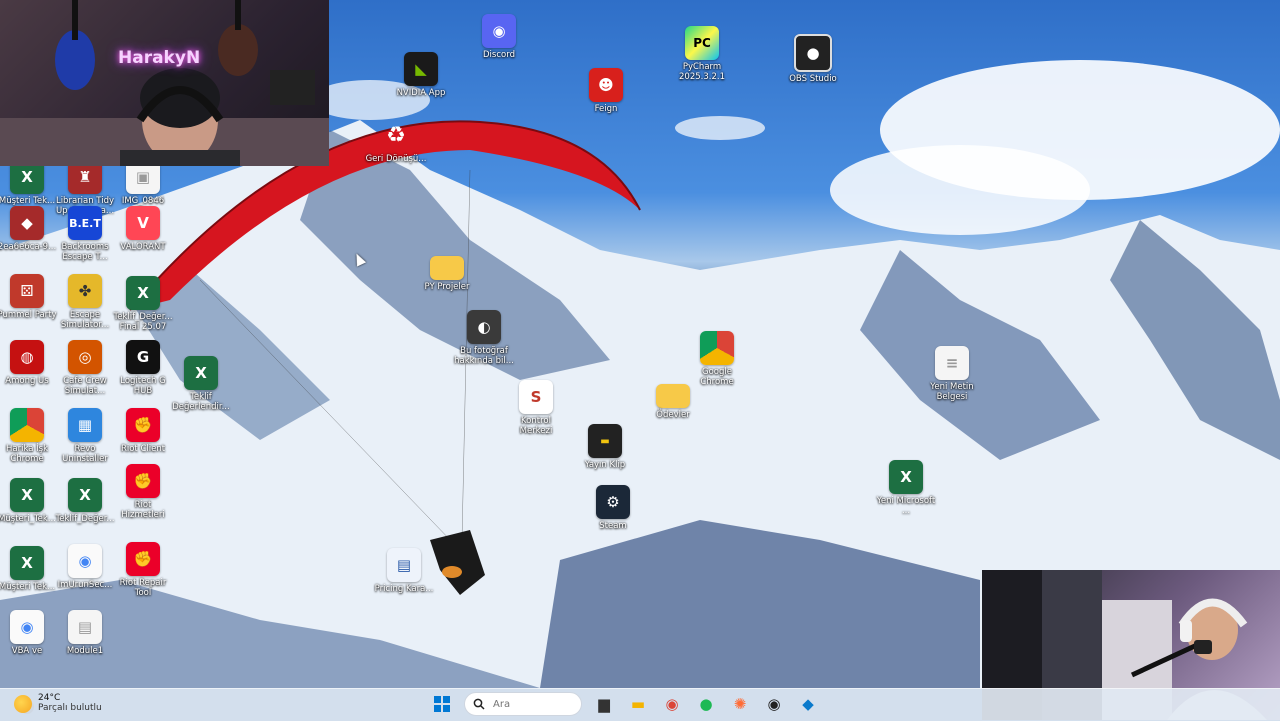 The width and height of the screenshot is (1280, 721). I want to click on desktop-icon-revo: ▦ Revo Uninstaller, so click(85, 436).